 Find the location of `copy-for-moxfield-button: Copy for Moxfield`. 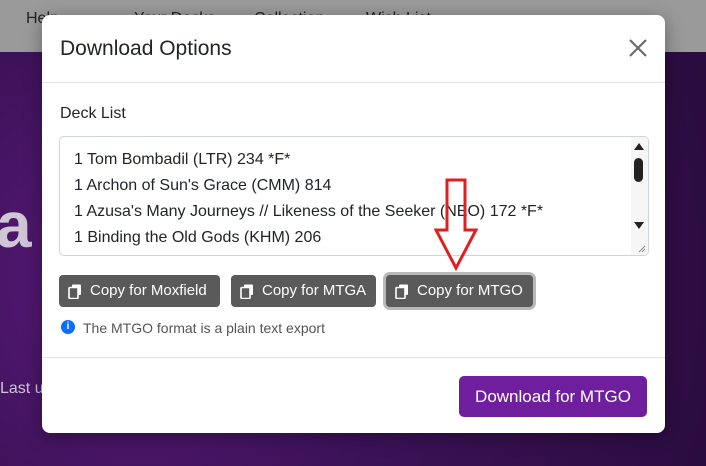

copy-for-moxfield-button: Copy for Moxfield is located at coordinates (139, 291).